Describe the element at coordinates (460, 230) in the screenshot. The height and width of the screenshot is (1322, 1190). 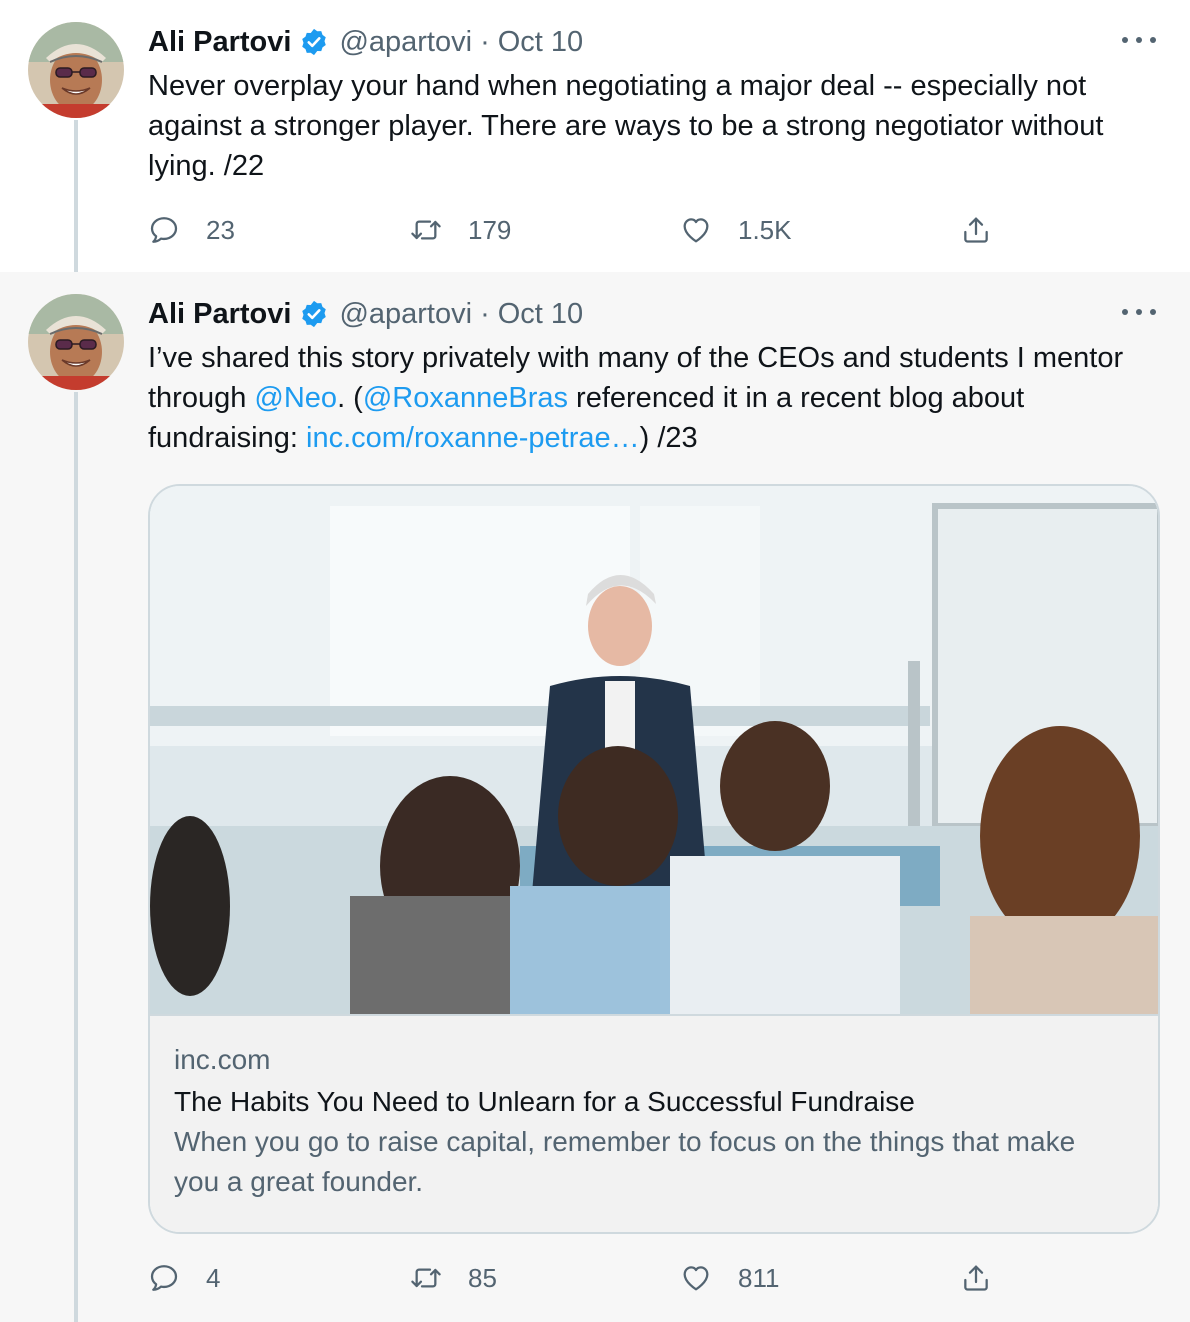
I see `retweet-button: 179` at that location.